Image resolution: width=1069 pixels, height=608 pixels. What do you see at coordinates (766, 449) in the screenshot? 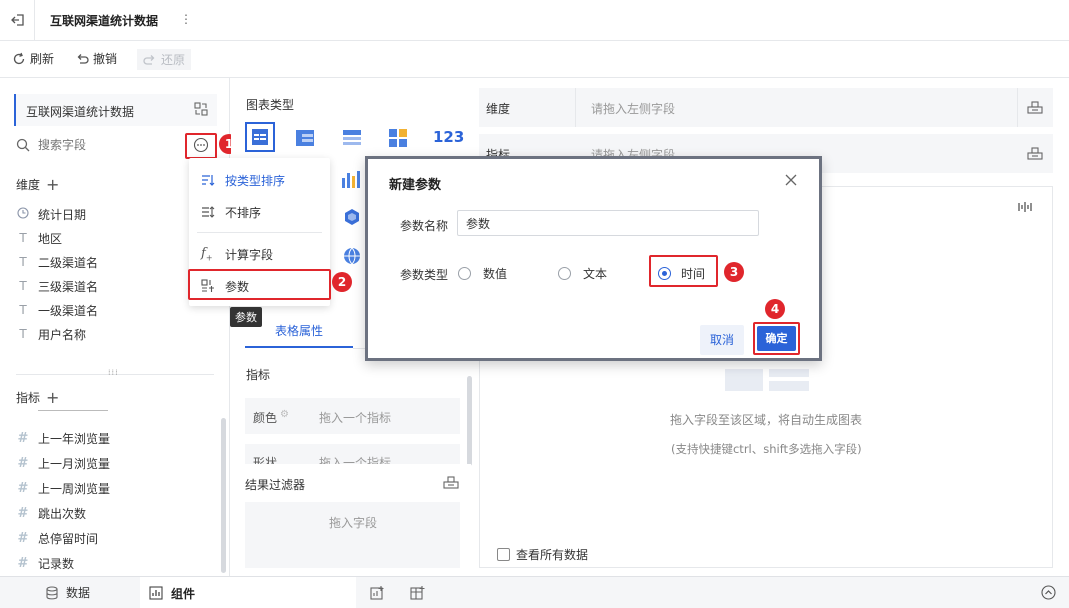
I see `empty-sub-hint: (支持快捷键ctrl、shift多选拖入字段)` at bounding box center [766, 449].